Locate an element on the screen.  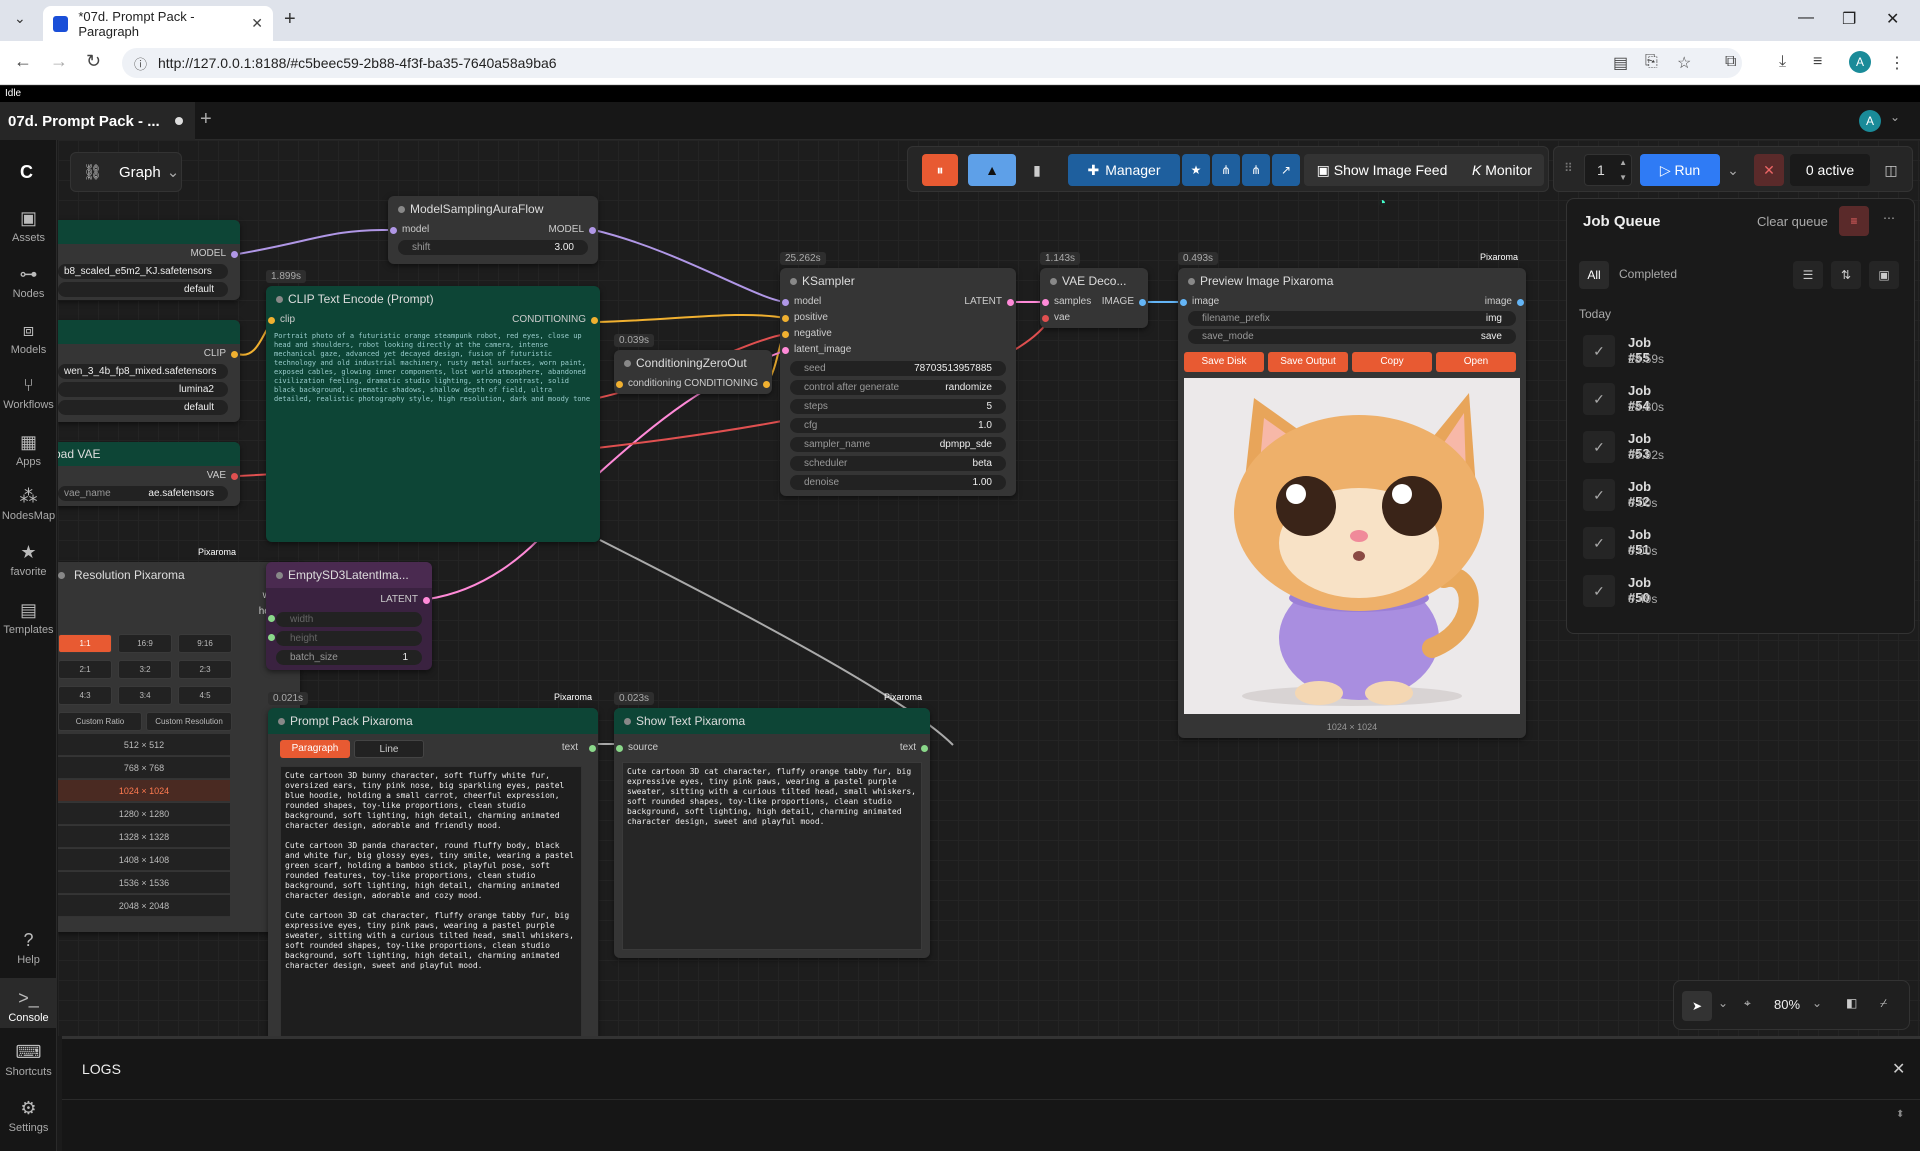
select-tool-icon: ➤ is located at coordinates (1697, 1006).